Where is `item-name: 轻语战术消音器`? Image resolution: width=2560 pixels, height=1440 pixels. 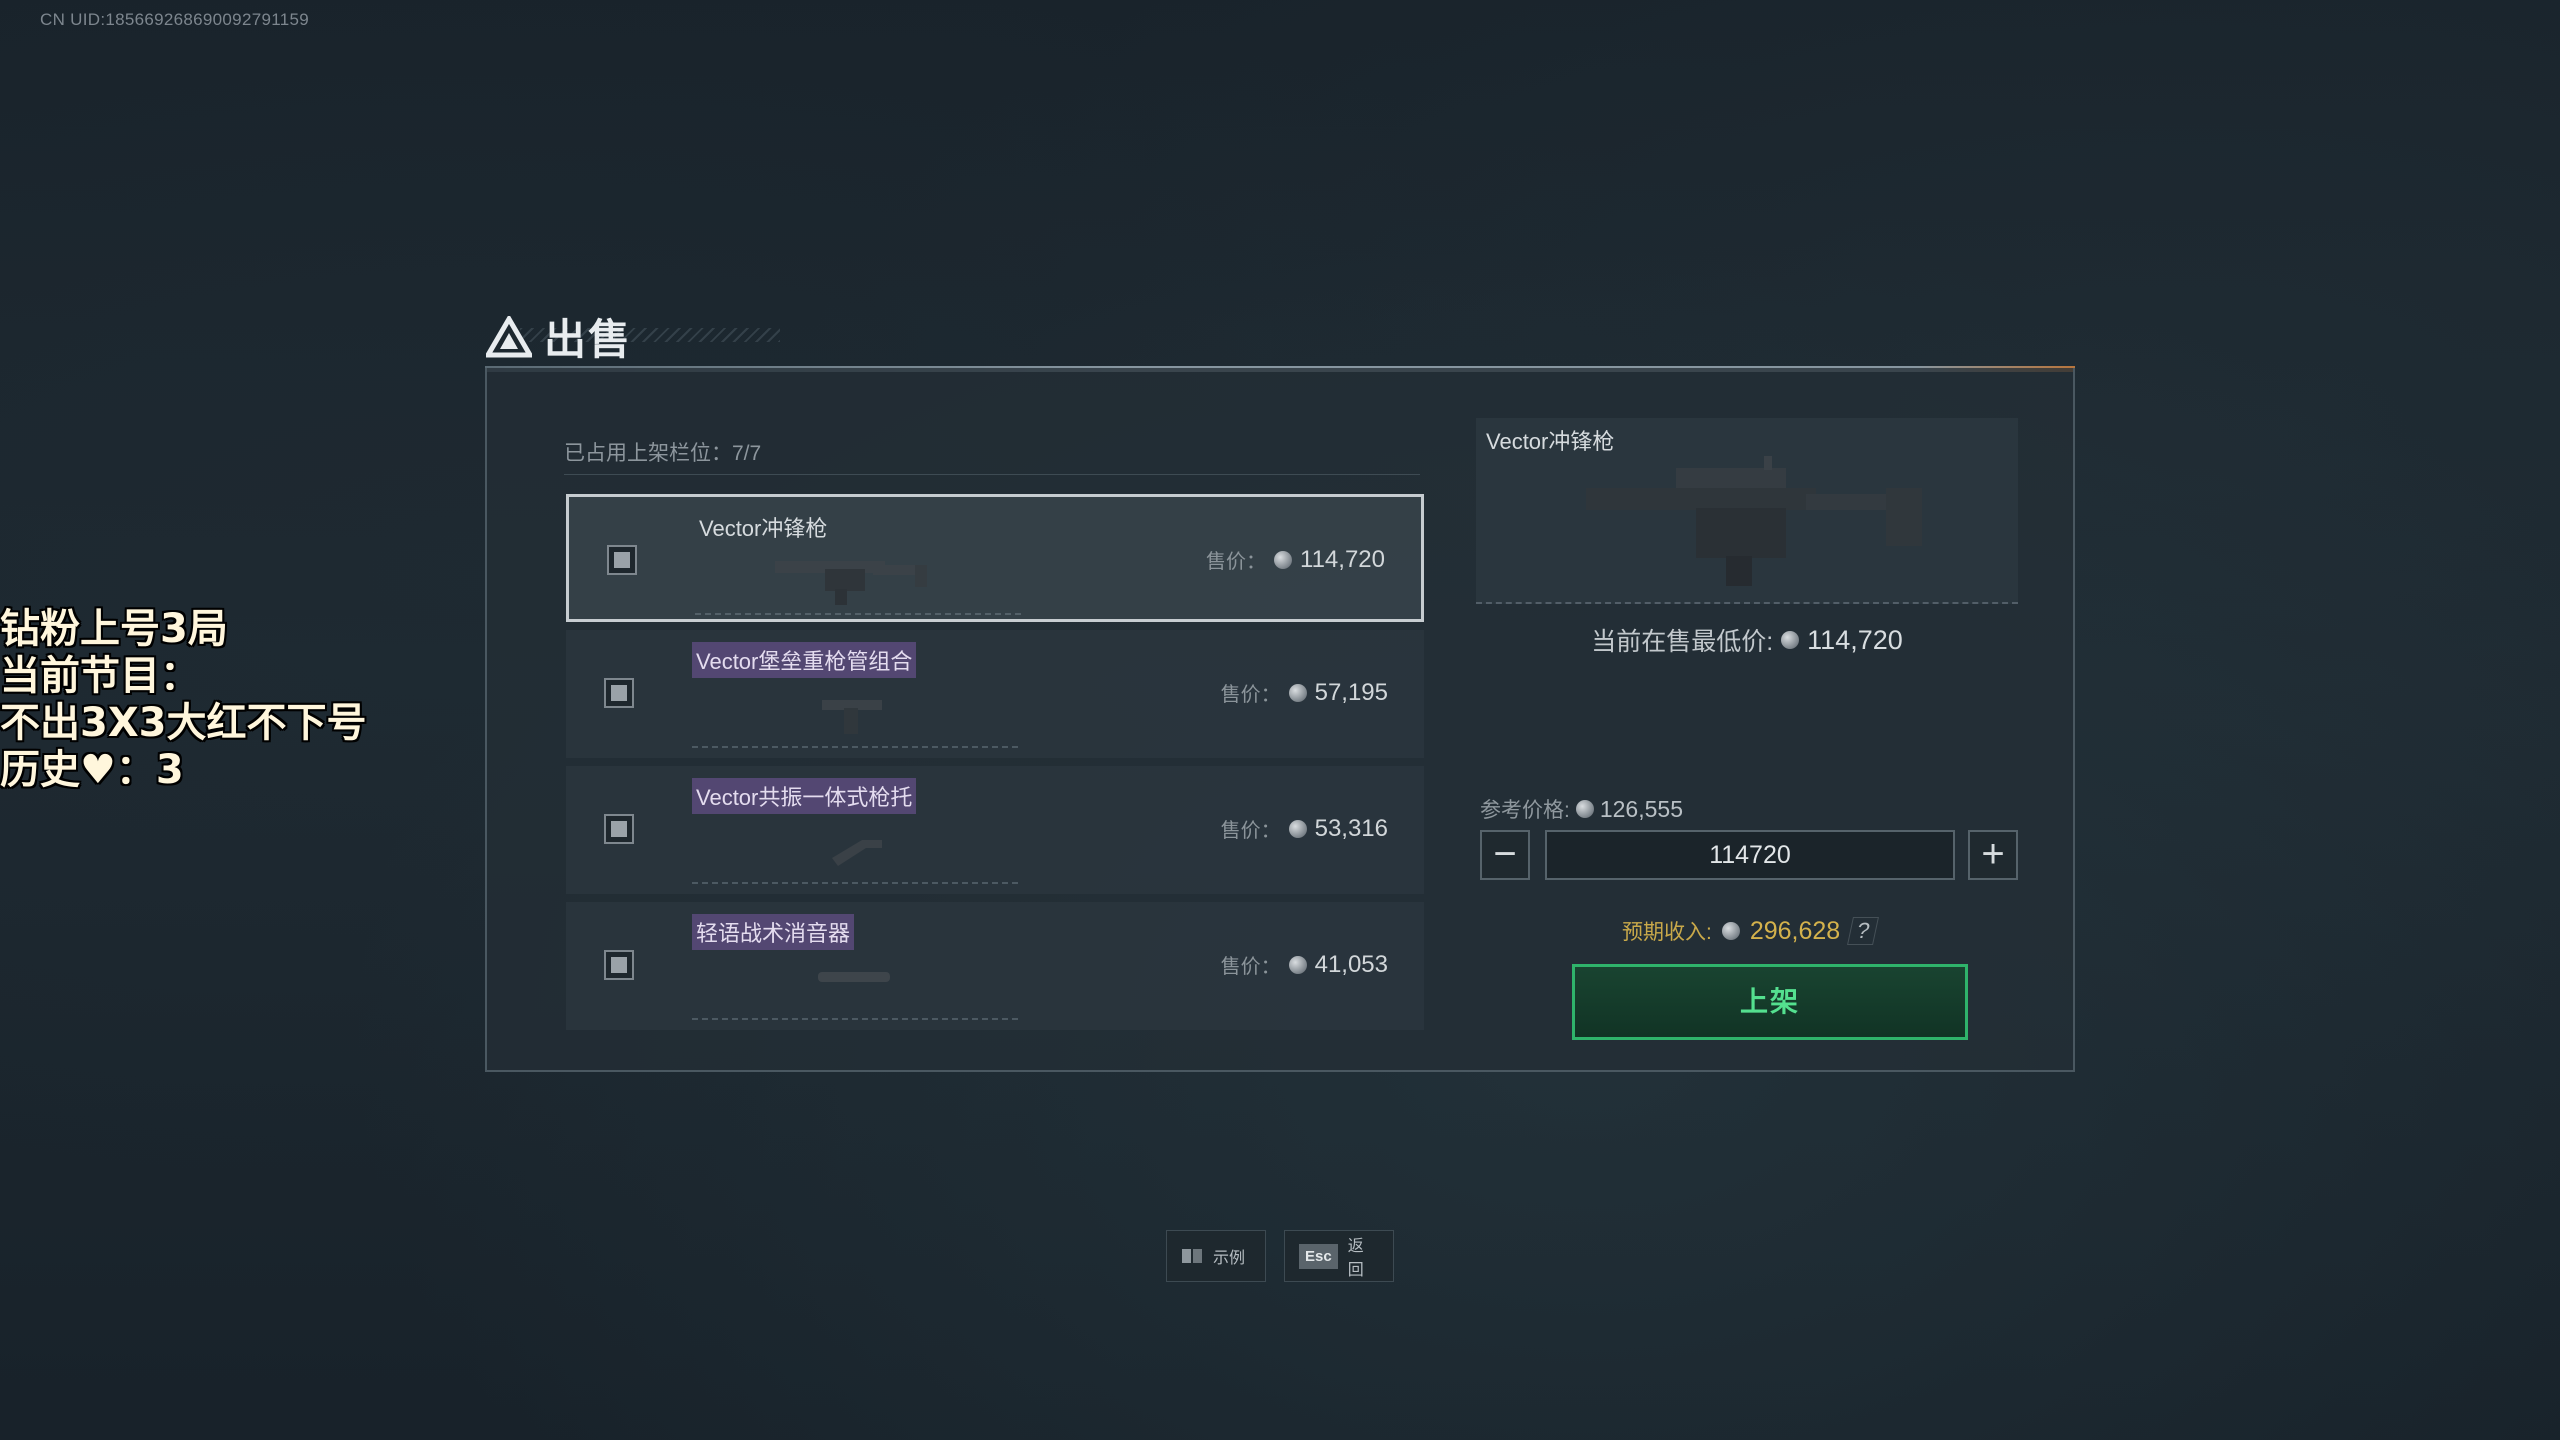 item-name: 轻语战术消音器 is located at coordinates (773, 932).